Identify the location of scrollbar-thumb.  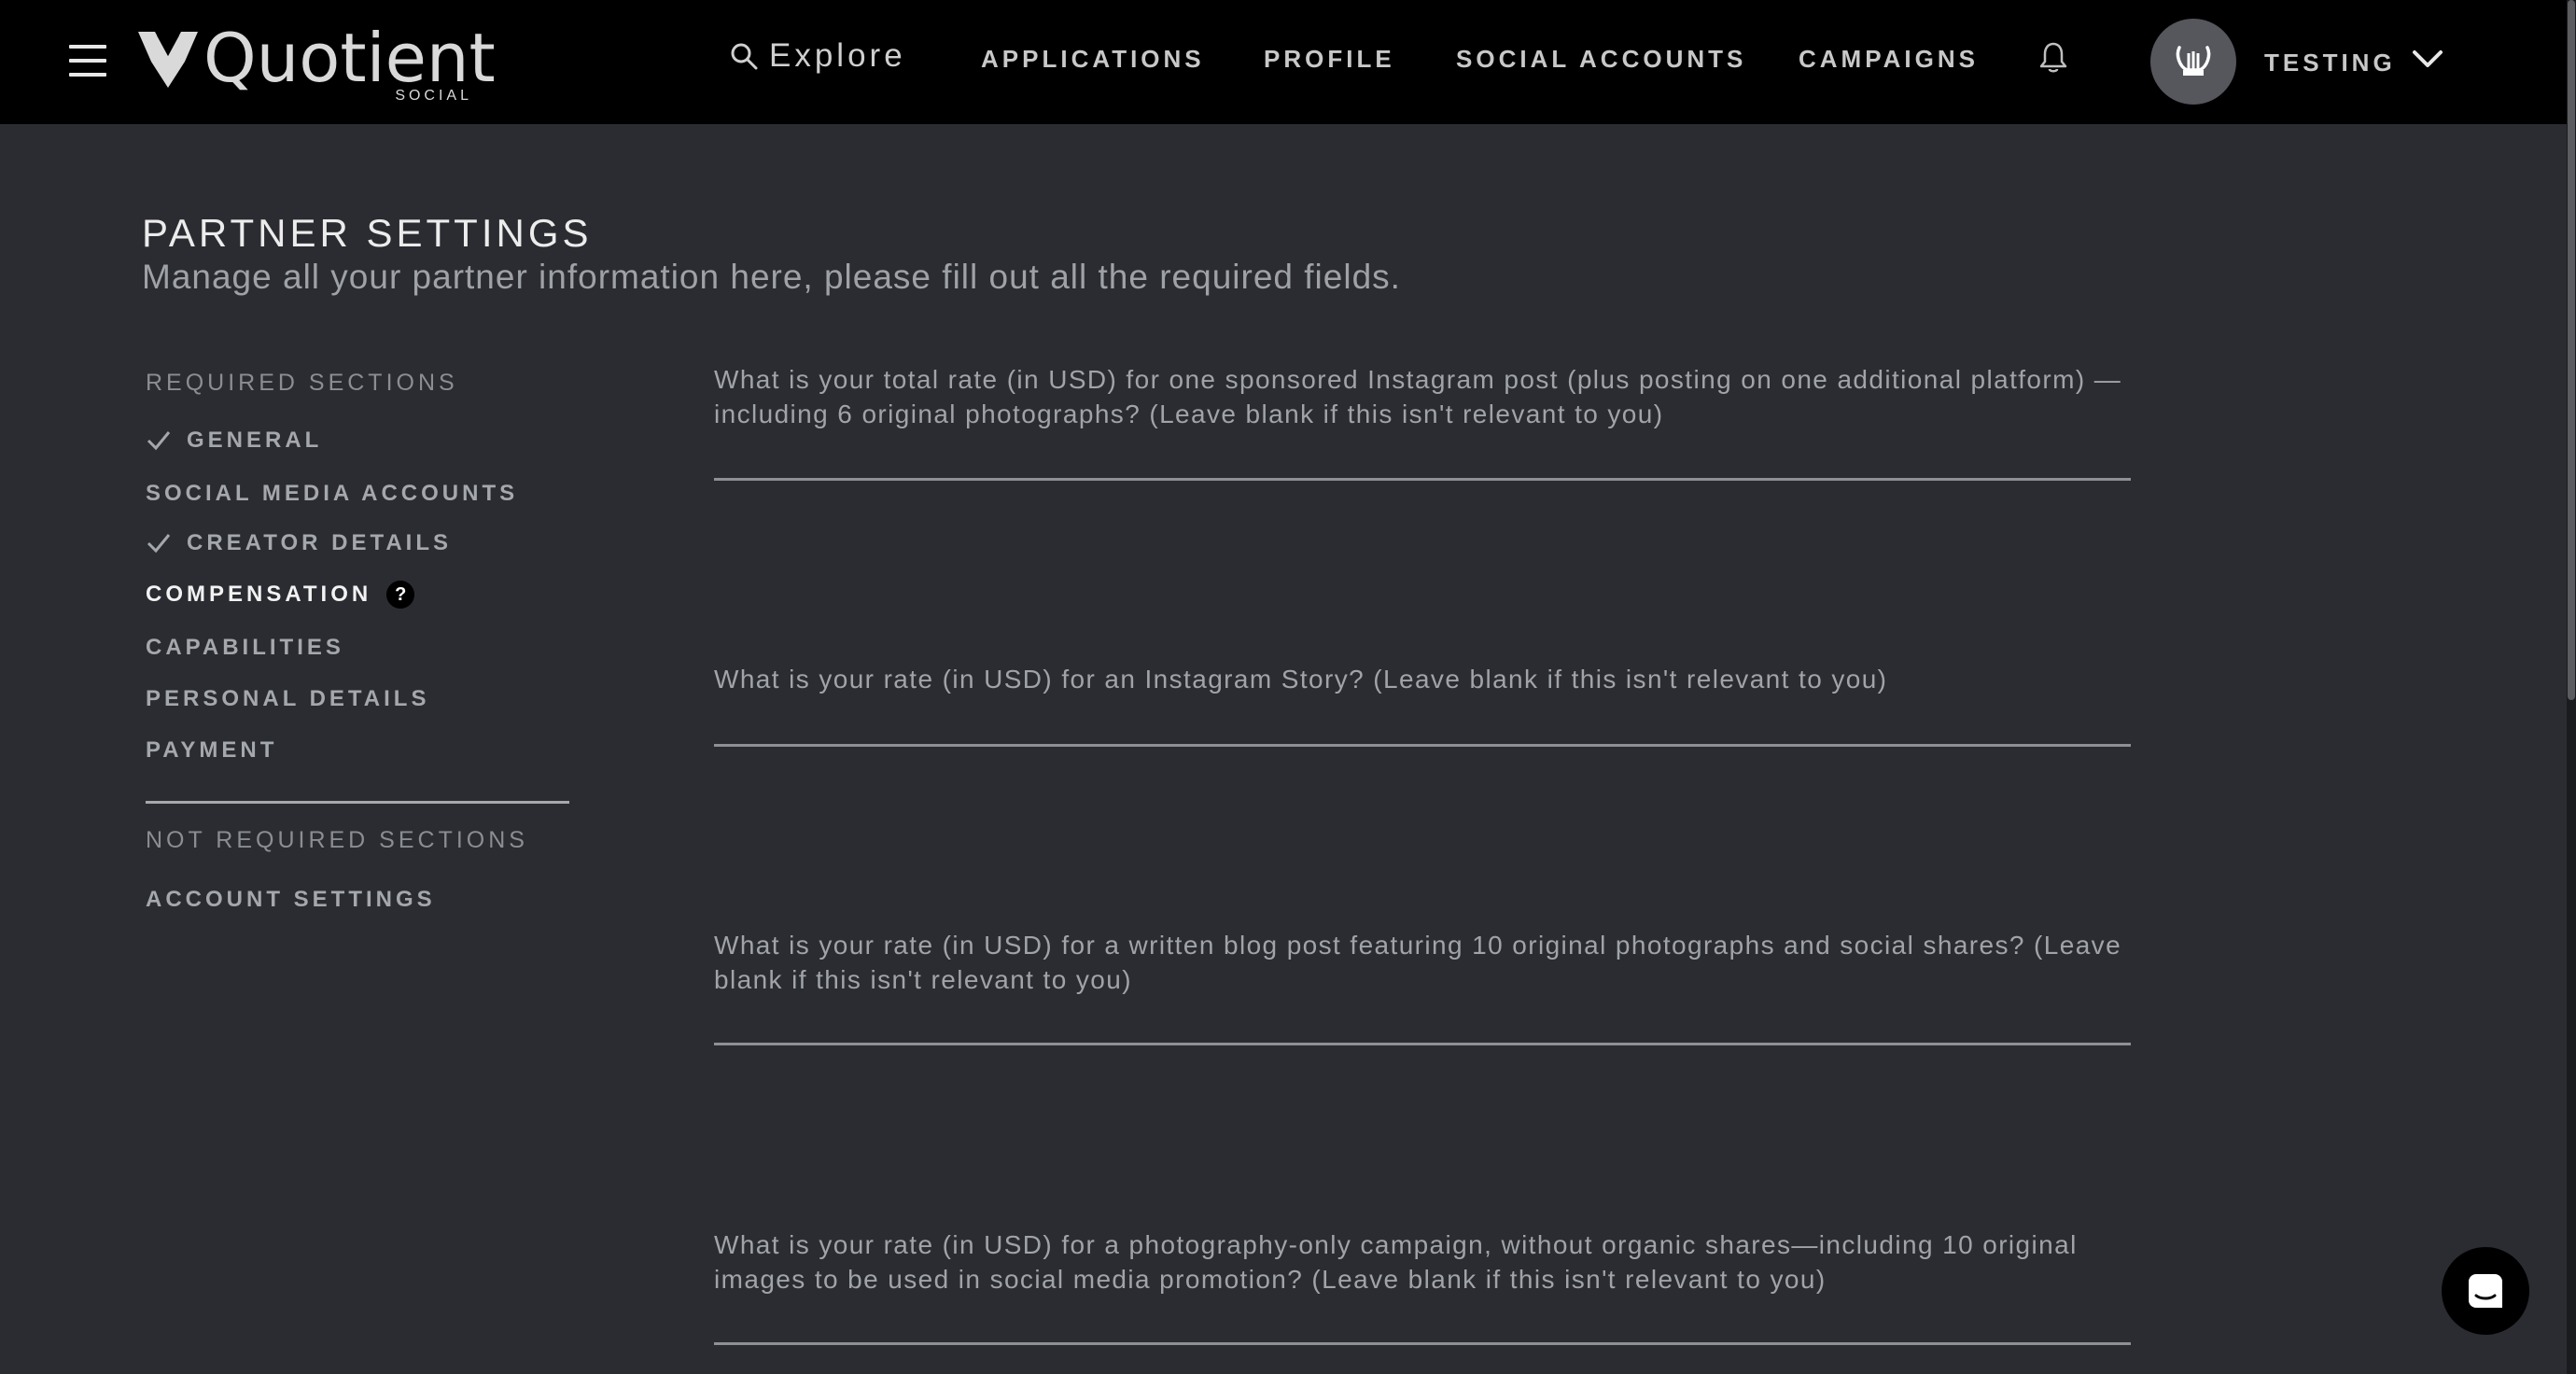
(2571, 350).